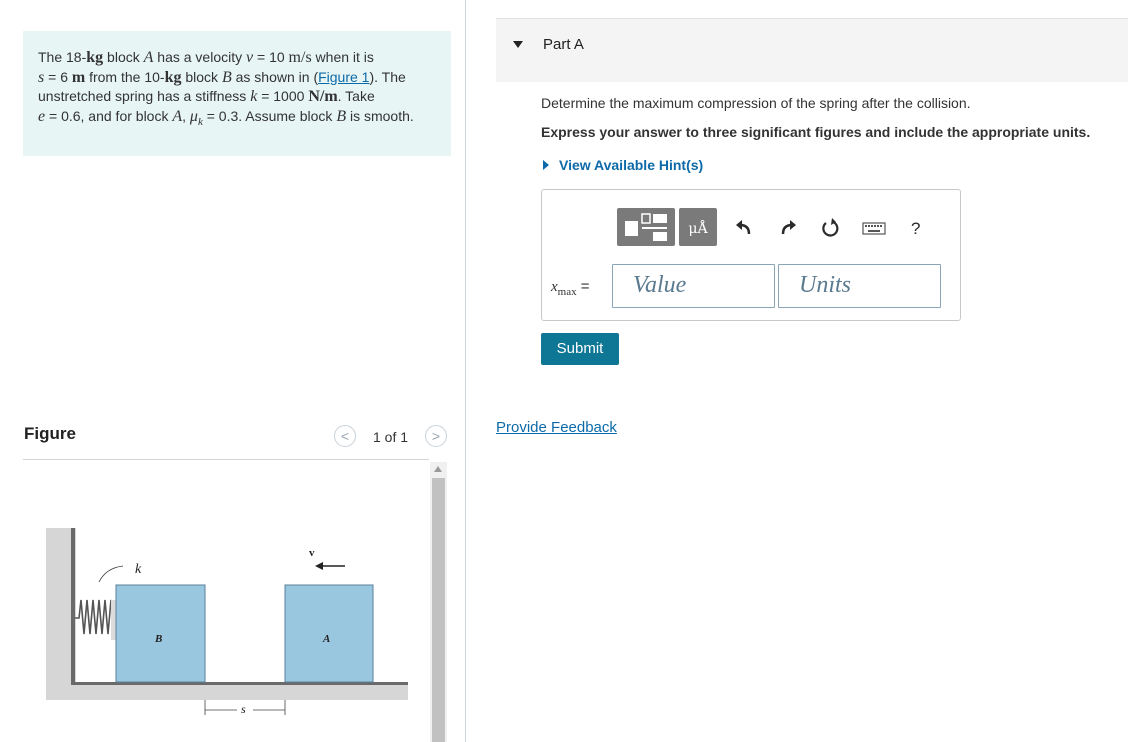 This screenshot has width=1128, height=742. Describe the element at coordinates (243, 709) in the screenshot. I see `label-s: s` at that location.